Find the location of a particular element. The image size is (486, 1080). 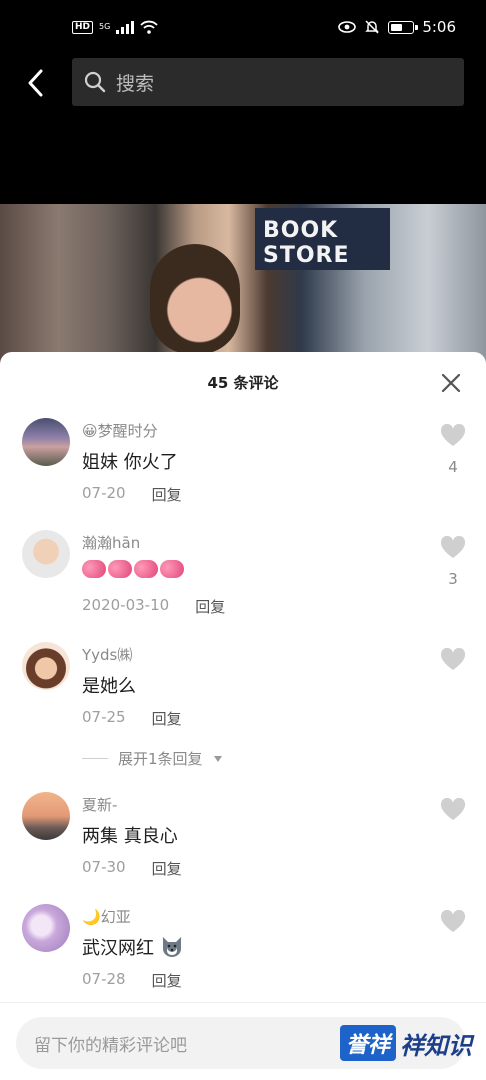

search-icon is located at coordinates (95, 82).